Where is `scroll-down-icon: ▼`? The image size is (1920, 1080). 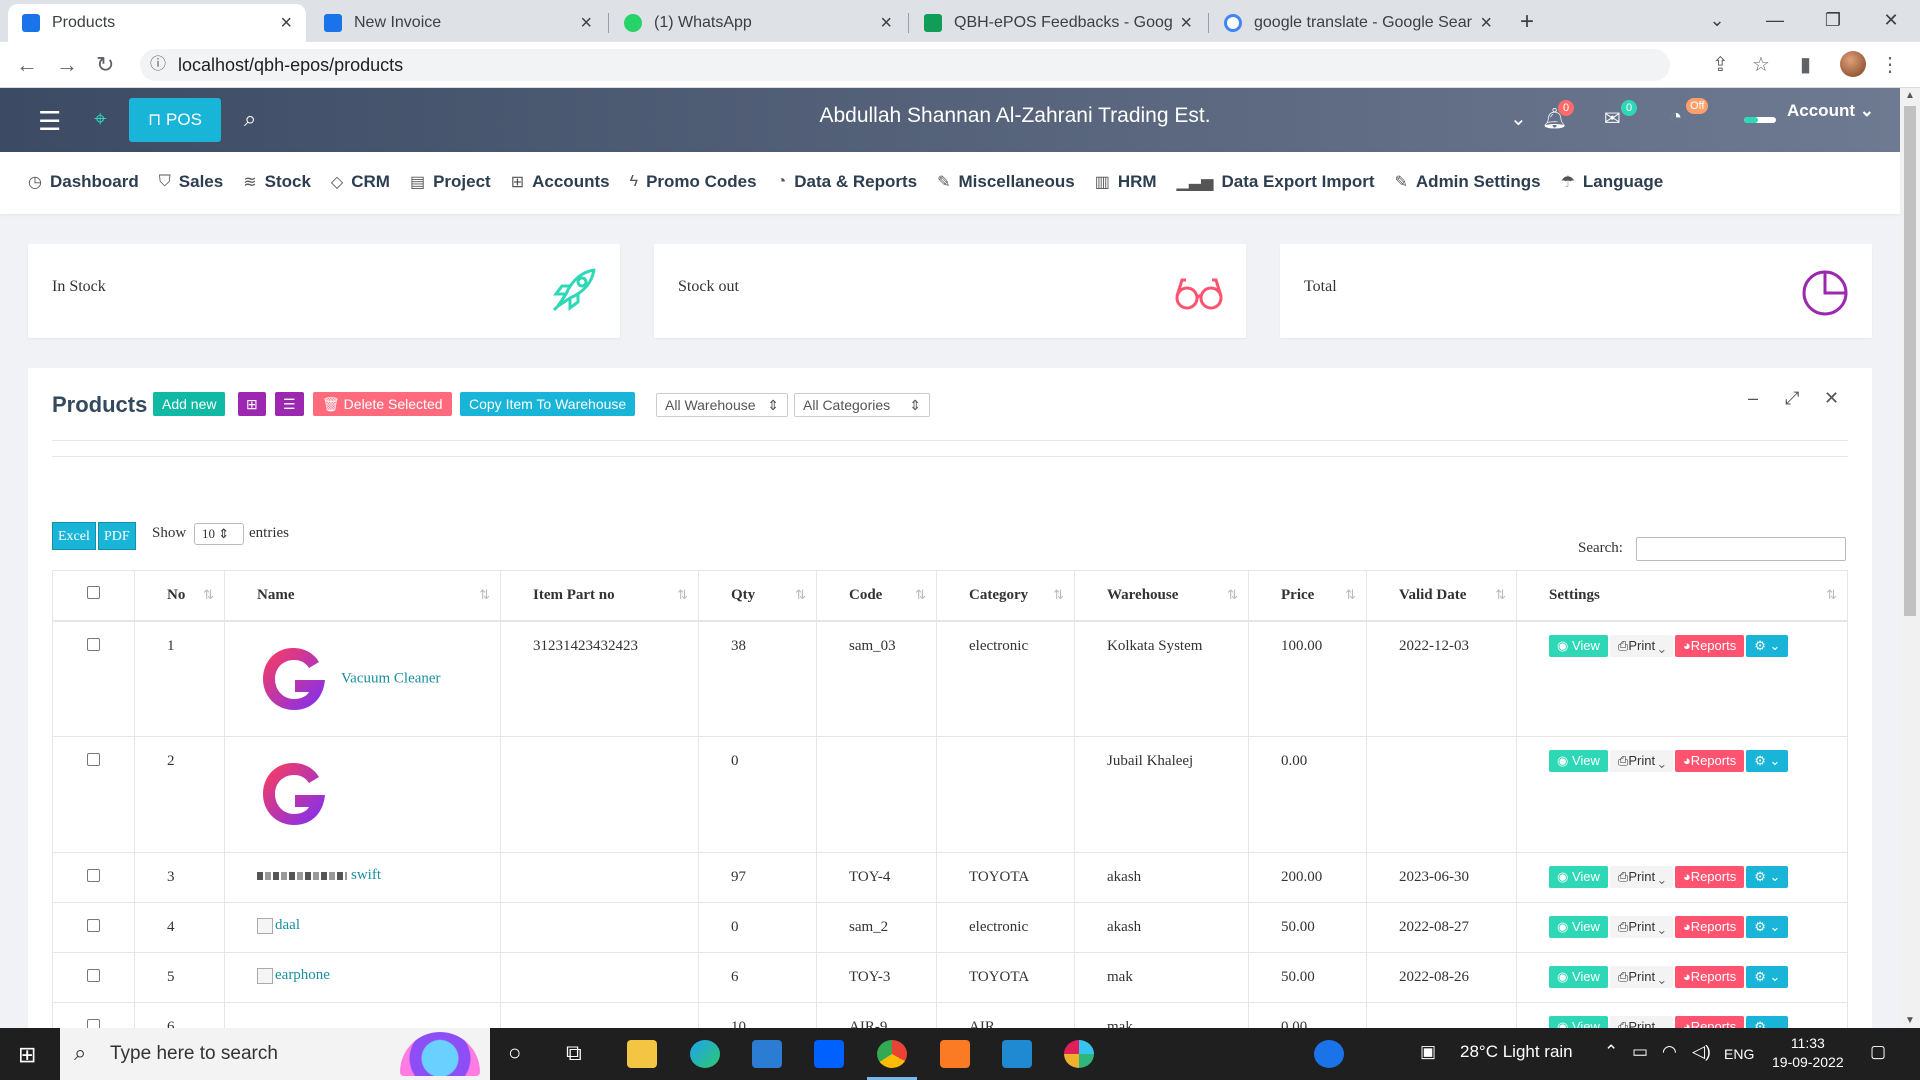
scroll-down-icon: ▼ is located at coordinates (1910, 1020).